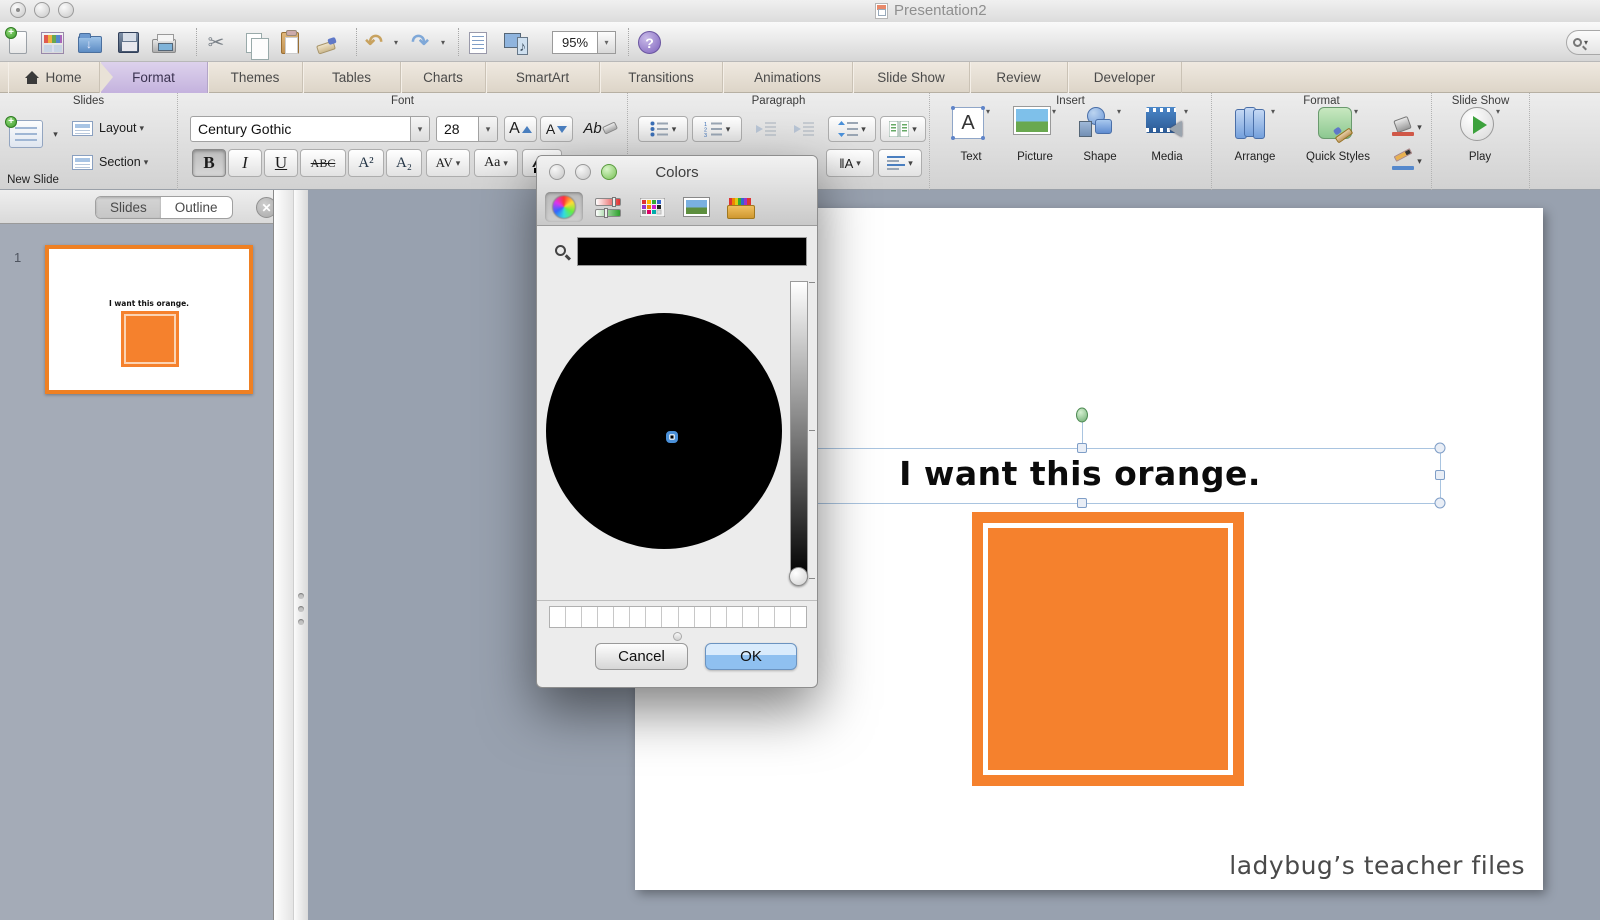  What do you see at coordinates (971, 134) in the screenshot?
I see `insert-text-button: A ▾ Text` at bounding box center [971, 134].